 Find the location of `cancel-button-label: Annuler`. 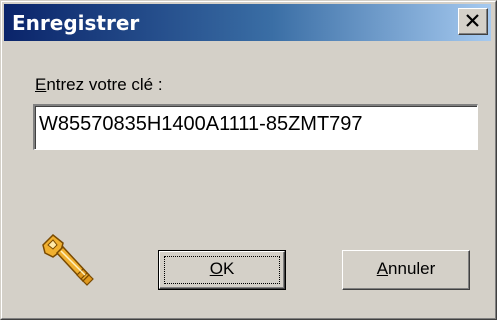

cancel-button-label: Annuler is located at coordinates (406, 268).